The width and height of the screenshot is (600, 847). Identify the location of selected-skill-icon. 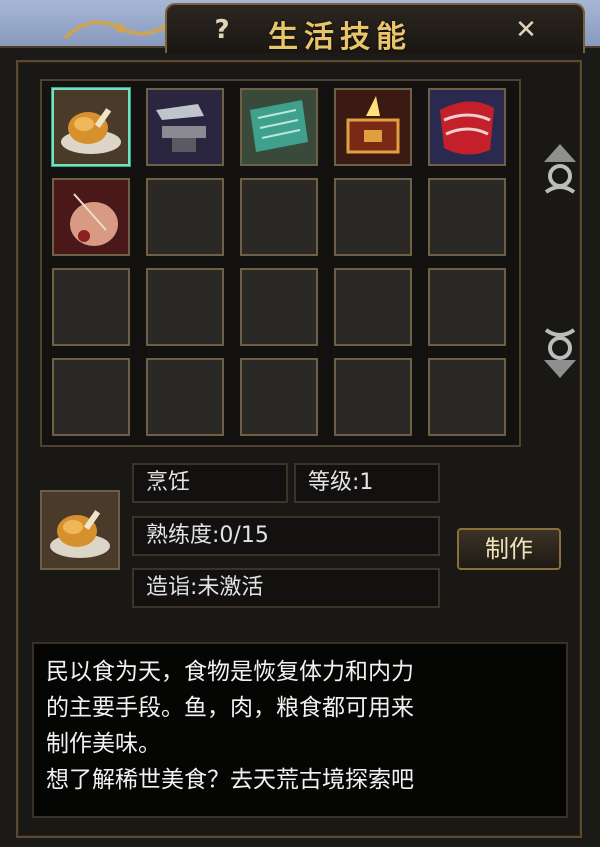
(80, 530).